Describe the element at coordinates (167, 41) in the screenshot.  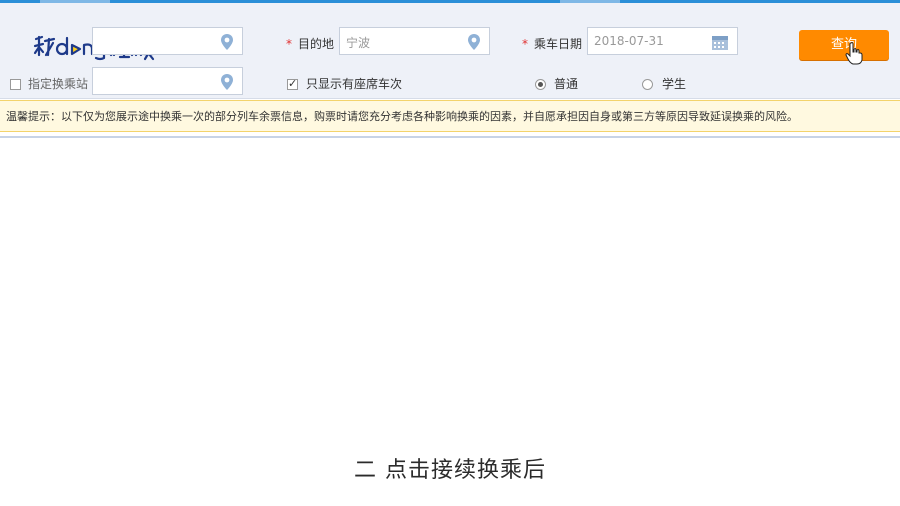
I see `departure-input` at that location.